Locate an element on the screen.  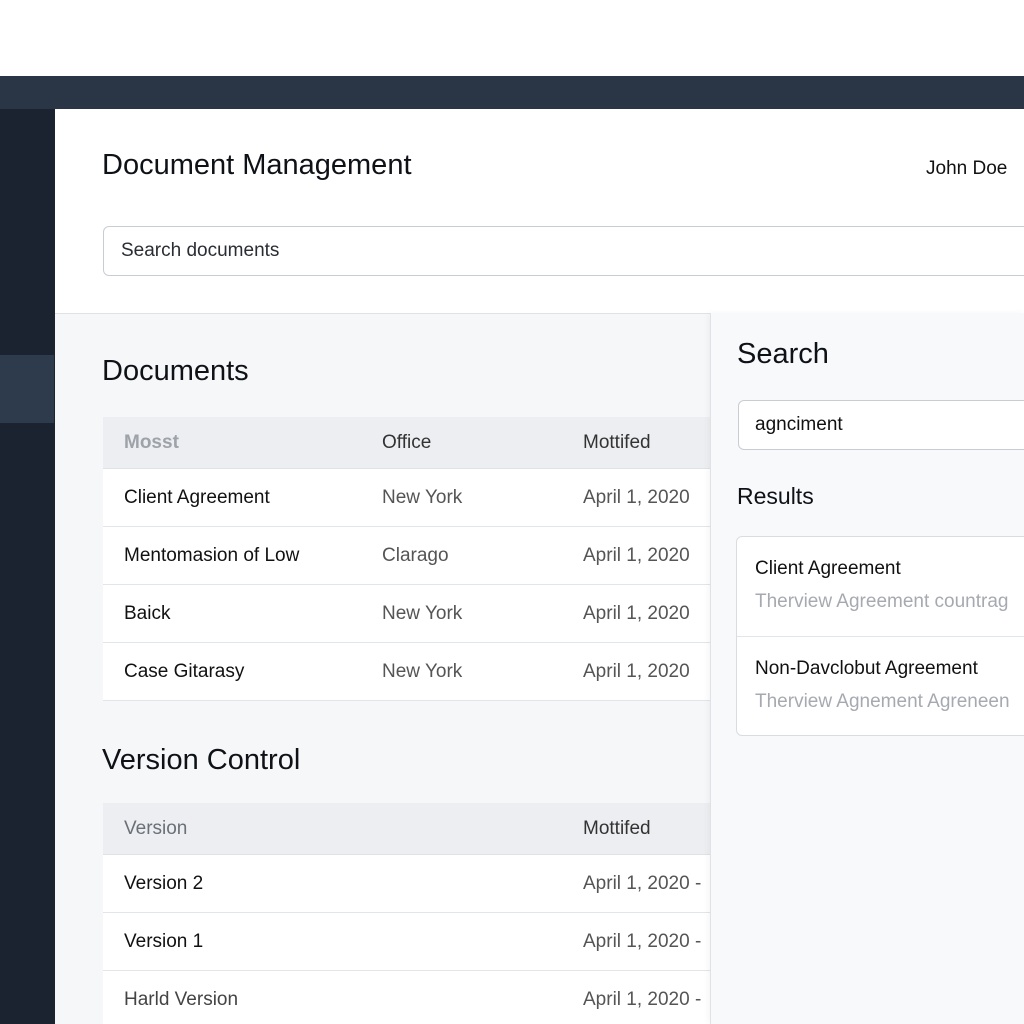
sidebar is located at coordinates (27, 566).